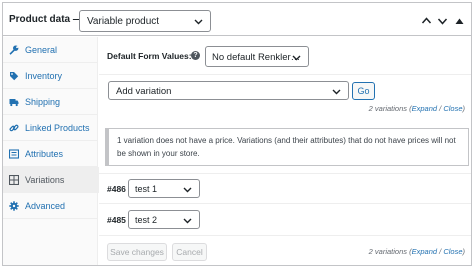  Describe the element at coordinates (146, 189) in the screenshot. I see `variation-attribute-value: test 1` at that location.